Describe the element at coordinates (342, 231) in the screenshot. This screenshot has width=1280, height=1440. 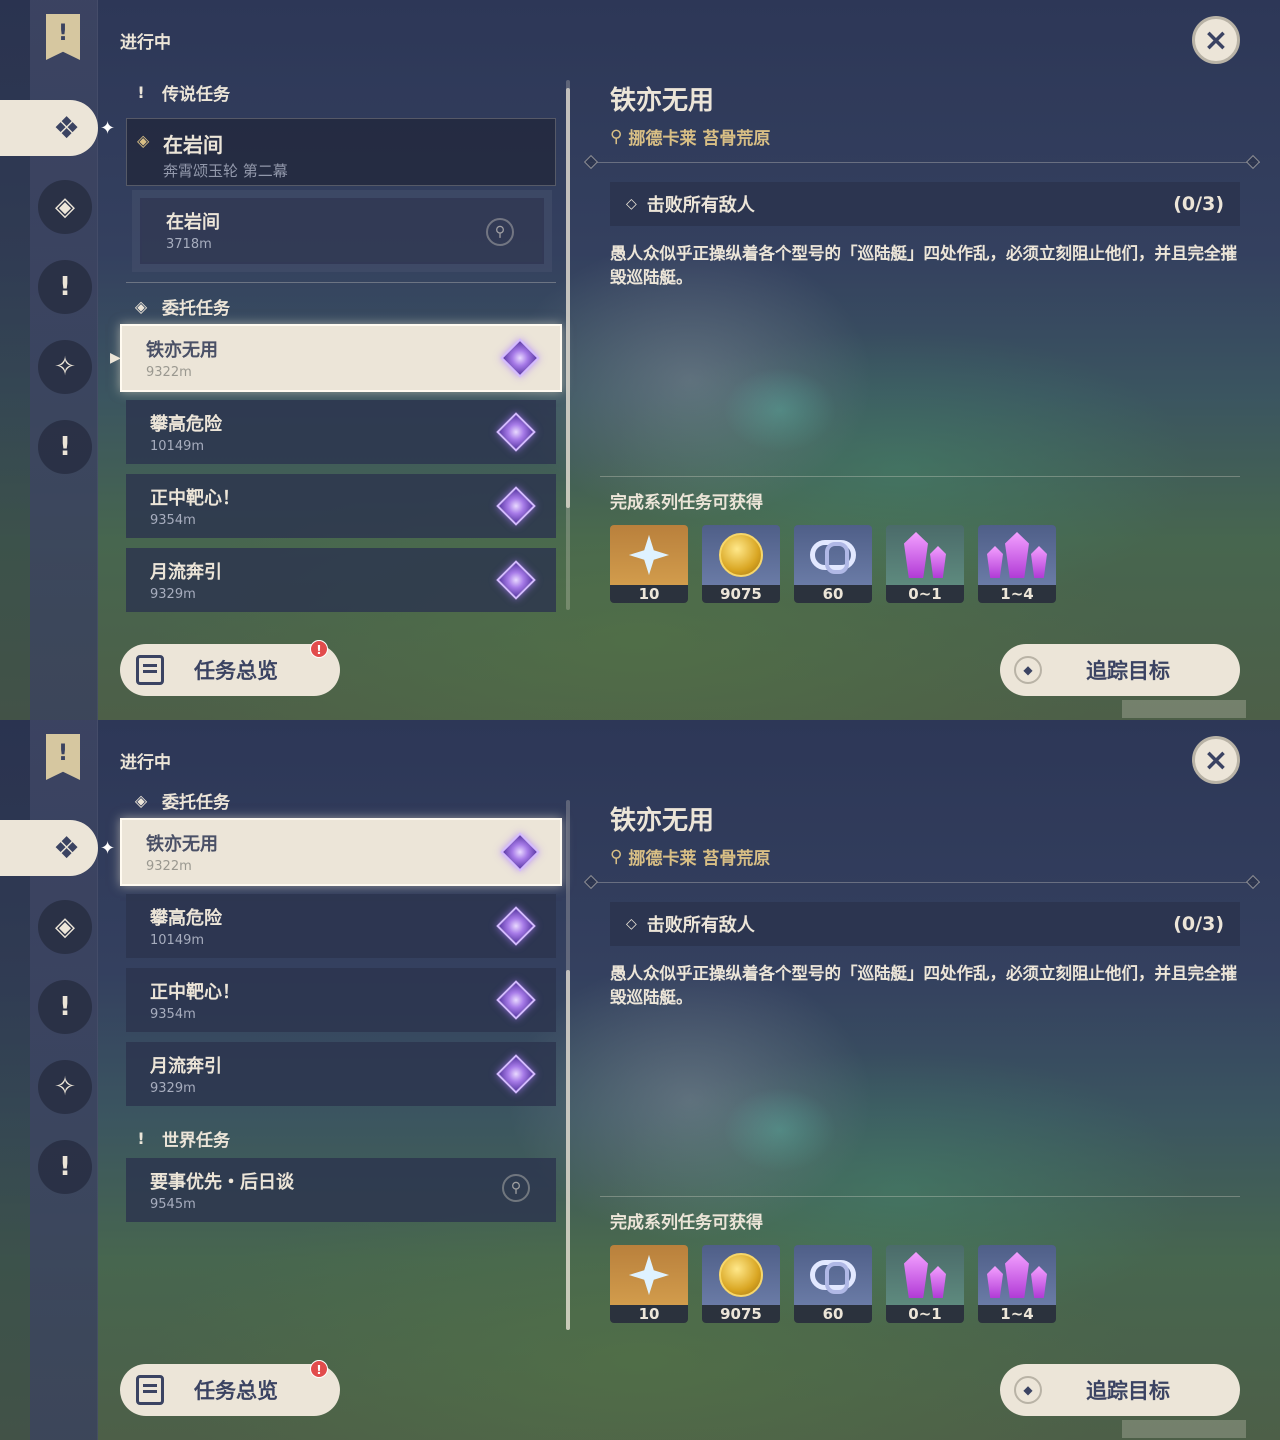
I see `legend-subquest-item: 在岩间 3718m ⚲` at that location.